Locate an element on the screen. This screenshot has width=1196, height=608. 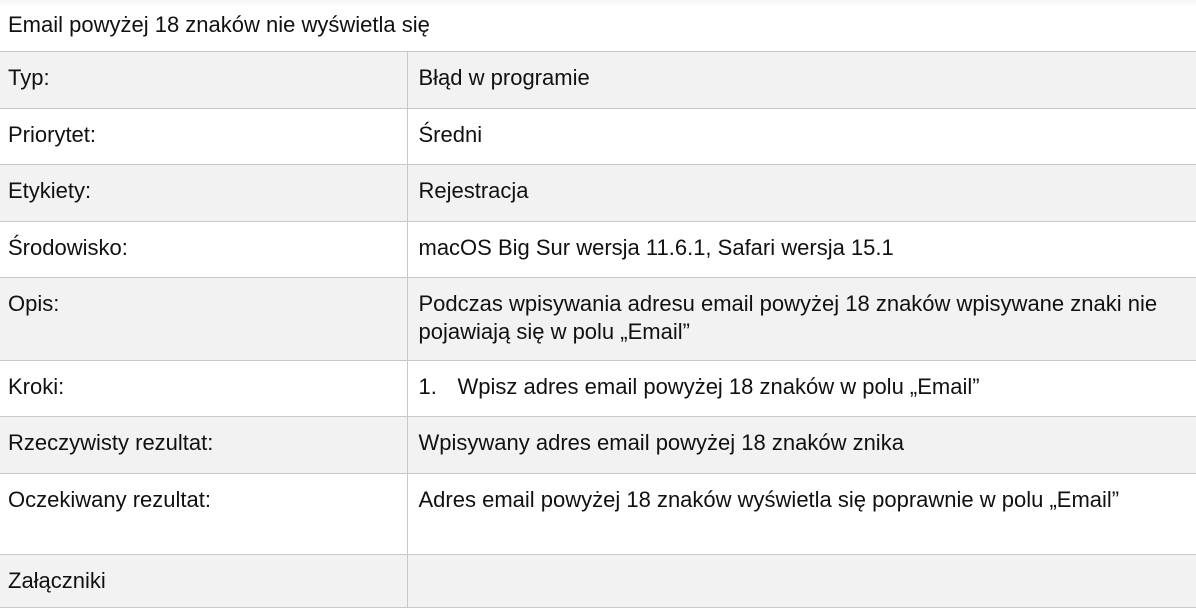
type-label: Typ: is located at coordinates (204, 80).